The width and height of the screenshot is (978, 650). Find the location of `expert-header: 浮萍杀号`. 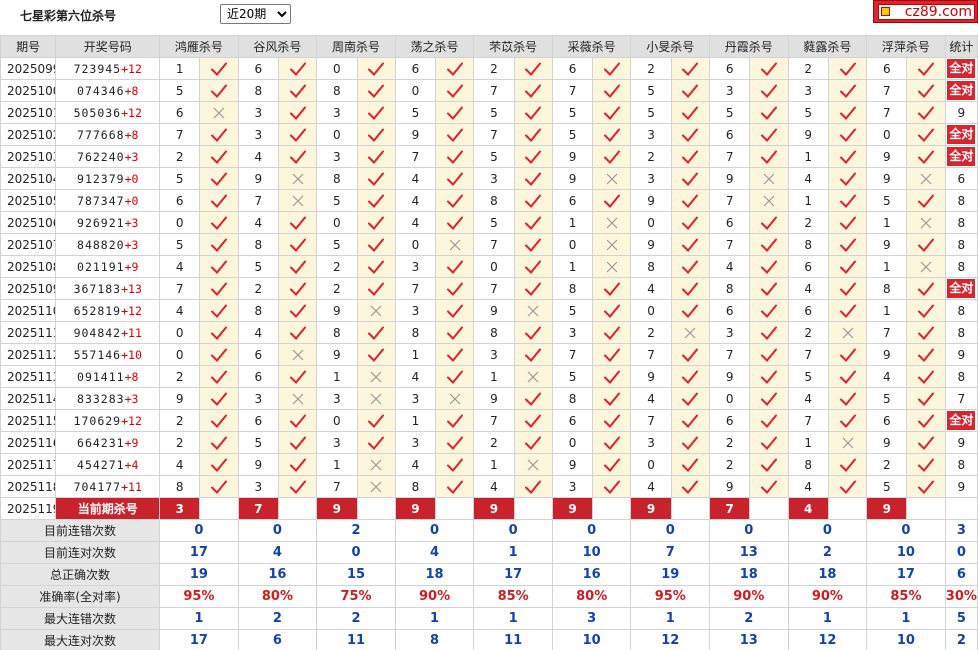

expert-header: 浮萍杀号 is located at coordinates (906, 46).